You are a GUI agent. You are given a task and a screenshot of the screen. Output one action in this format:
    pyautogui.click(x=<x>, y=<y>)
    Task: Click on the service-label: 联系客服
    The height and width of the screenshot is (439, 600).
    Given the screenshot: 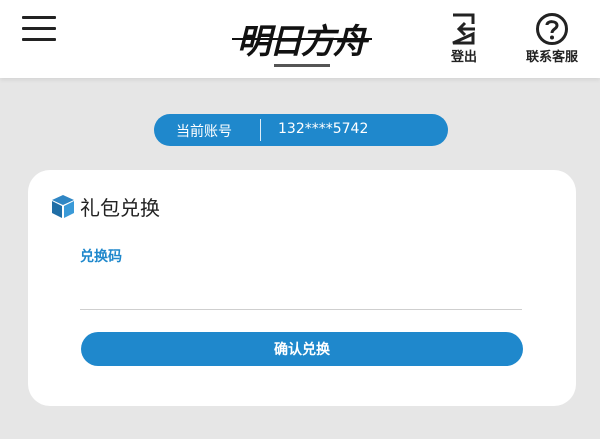 What is the action you would take?
    pyautogui.click(x=551, y=57)
    